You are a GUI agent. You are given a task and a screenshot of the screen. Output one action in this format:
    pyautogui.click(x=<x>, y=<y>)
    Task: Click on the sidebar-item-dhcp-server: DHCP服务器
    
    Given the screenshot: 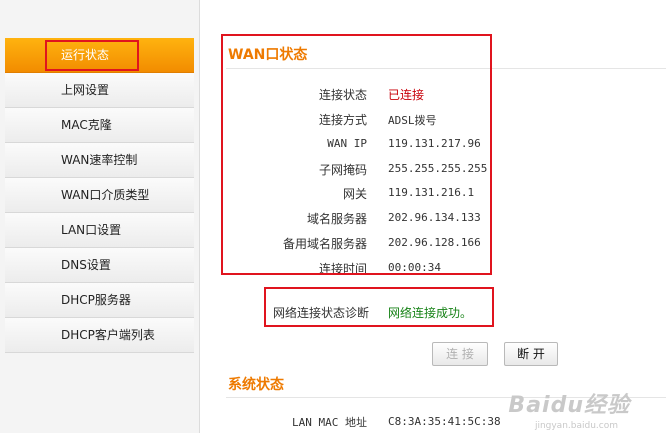 What is the action you would take?
    pyautogui.click(x=99, y=300)
    